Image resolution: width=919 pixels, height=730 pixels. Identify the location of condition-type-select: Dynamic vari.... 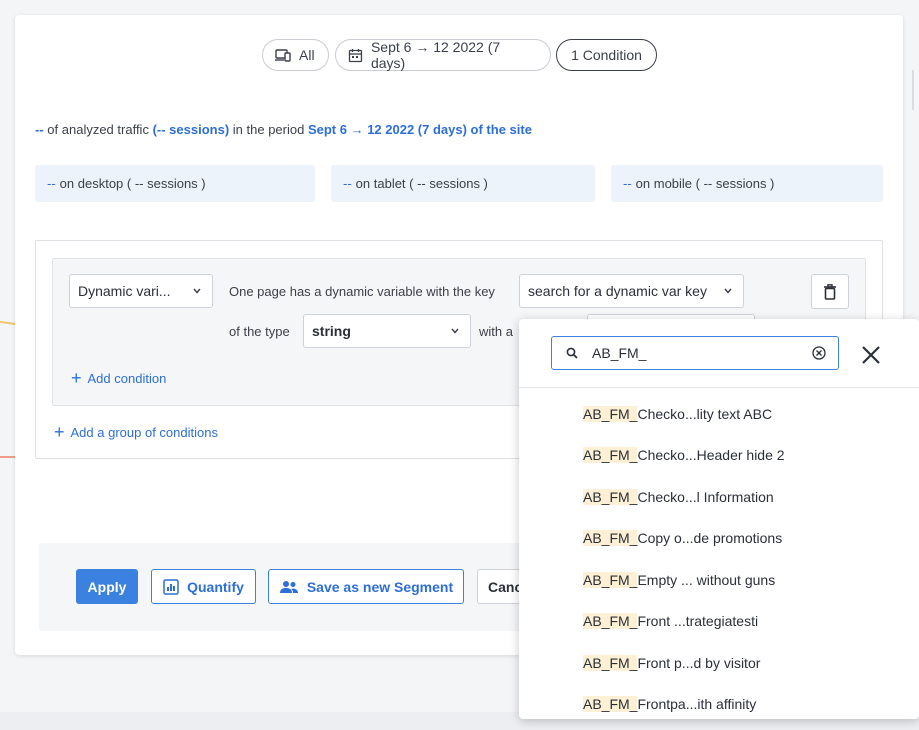
(141, 291).